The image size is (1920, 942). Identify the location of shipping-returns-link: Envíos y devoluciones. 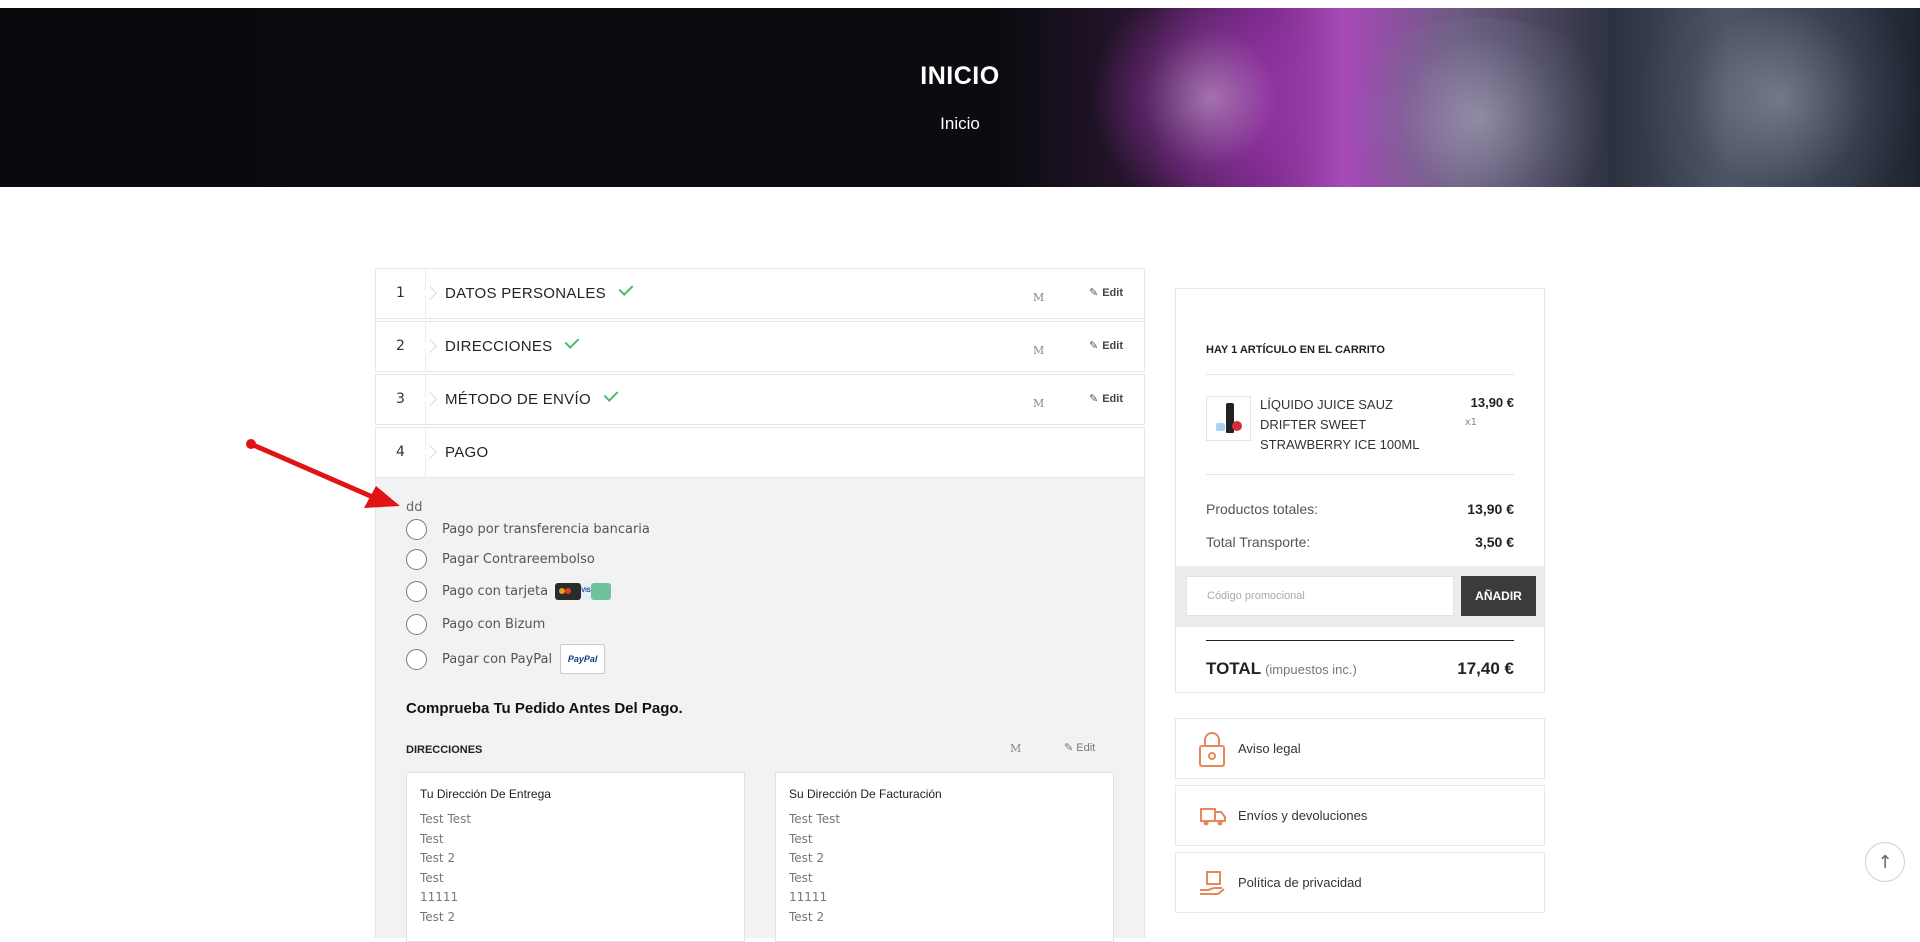
(1360, 815).